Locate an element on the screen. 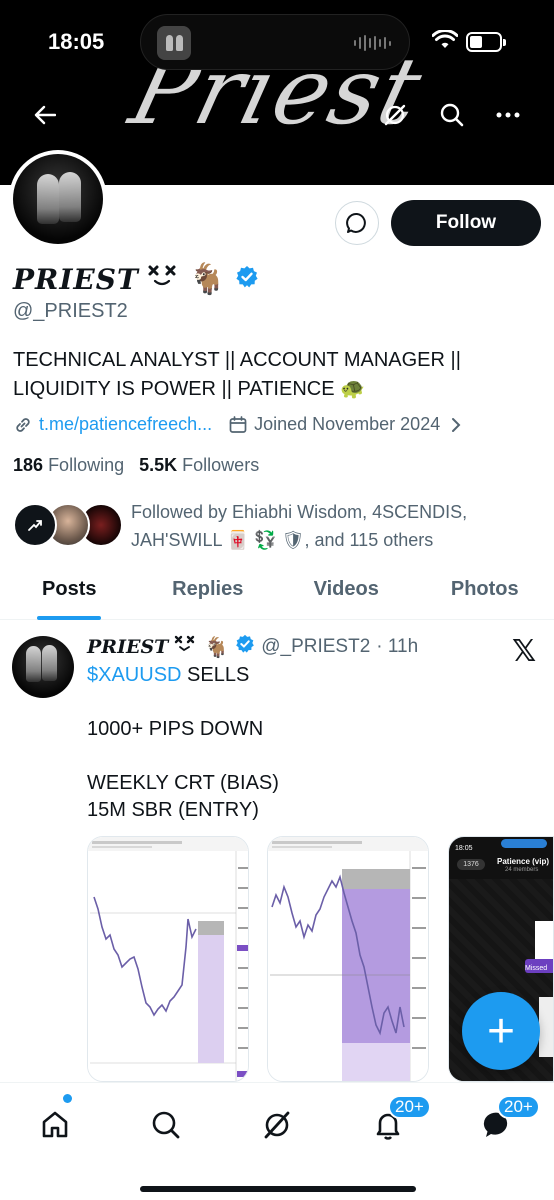 The height and width of the screenshot is (1200, 554). post-time: · 11h is located at coordinates (397, 646).